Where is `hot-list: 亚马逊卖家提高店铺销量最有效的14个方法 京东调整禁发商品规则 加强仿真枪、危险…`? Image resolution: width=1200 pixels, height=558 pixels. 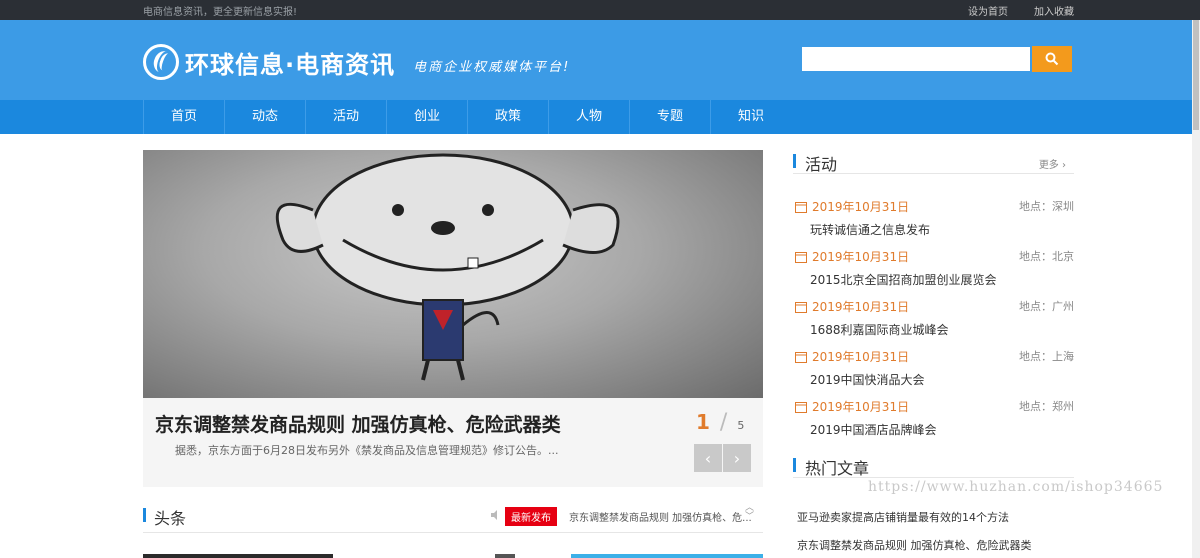
hot-list: 亚马逊卖家提高店铺销量最有效的14个方法 京东调整禁发商品规则 加强仿真枪、危险… is located at coordinates (933, 532).